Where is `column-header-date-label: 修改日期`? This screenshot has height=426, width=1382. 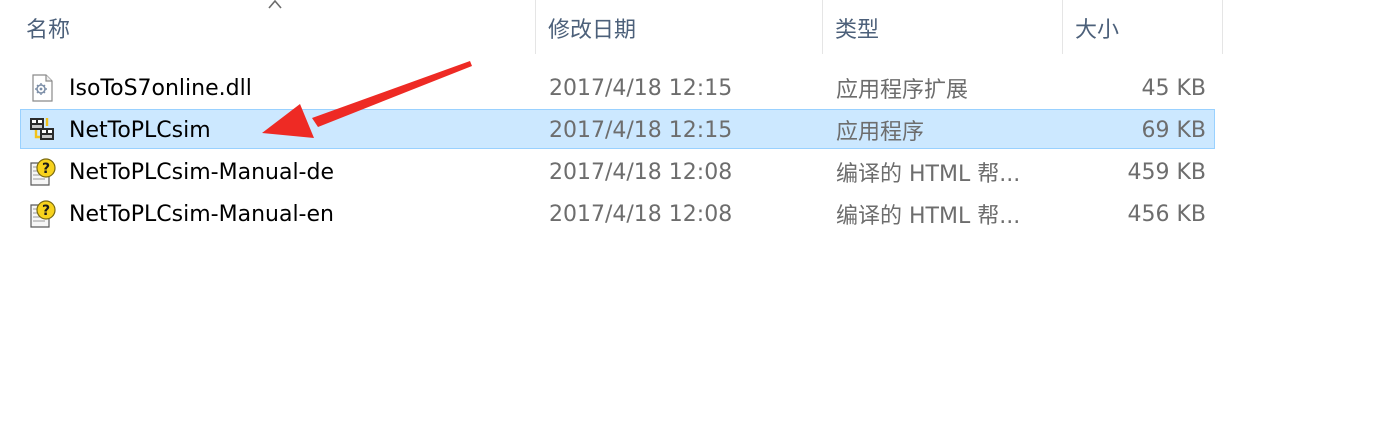
column-header-date-label: 修改日期 is located at coordinates (592, 30).